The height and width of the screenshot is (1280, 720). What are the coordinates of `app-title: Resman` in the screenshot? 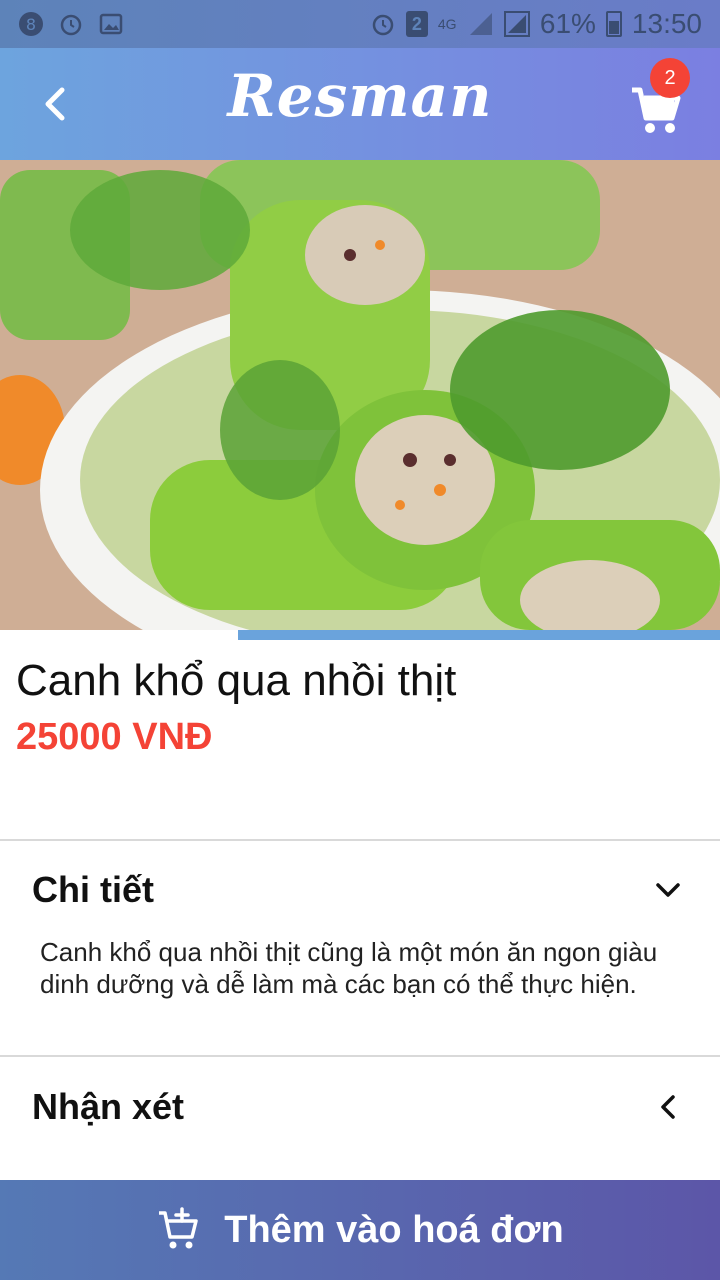 It's located at (360, 96).